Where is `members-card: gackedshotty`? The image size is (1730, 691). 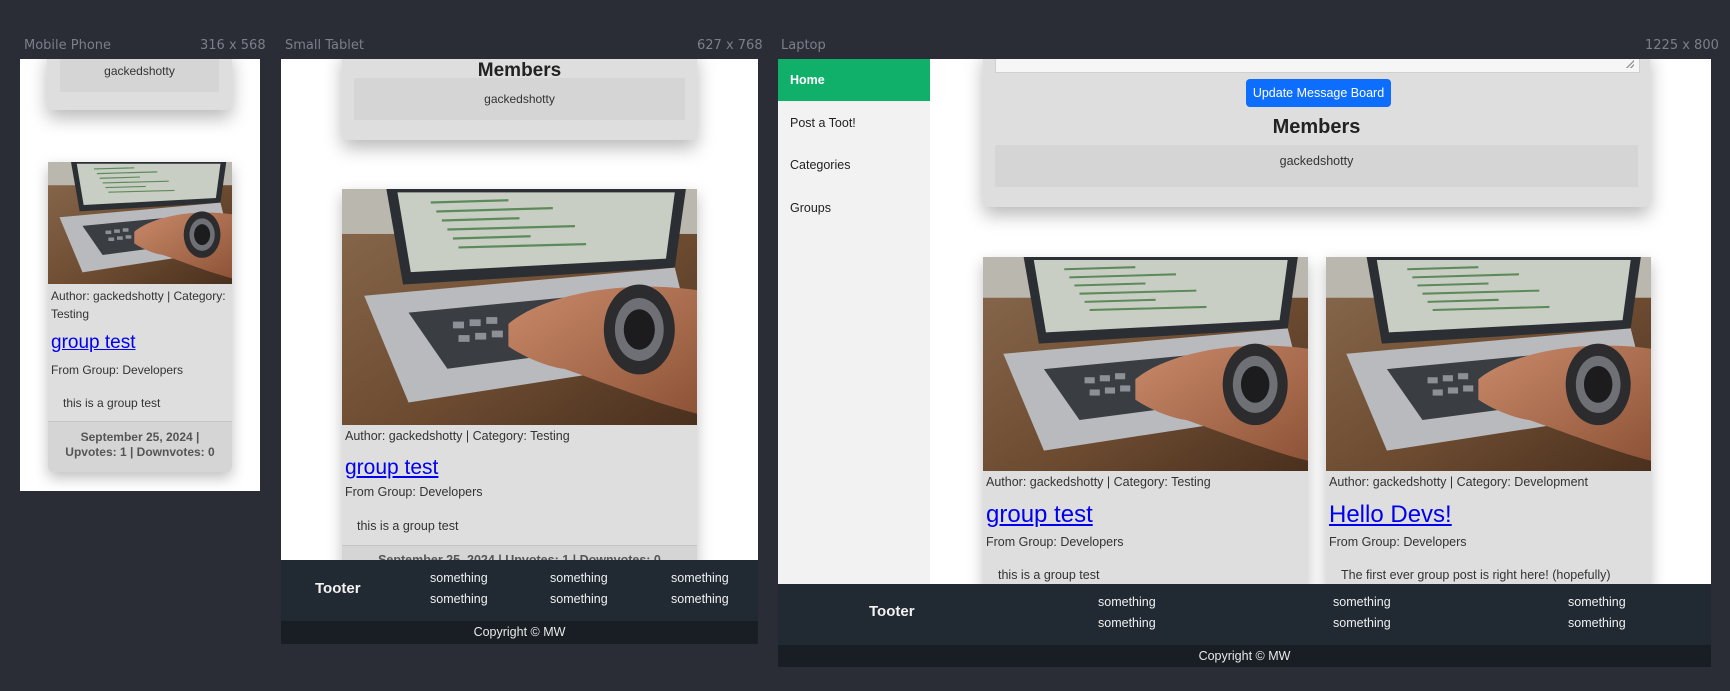 members-card: gackedshotty is located at coordinates (139, 84).